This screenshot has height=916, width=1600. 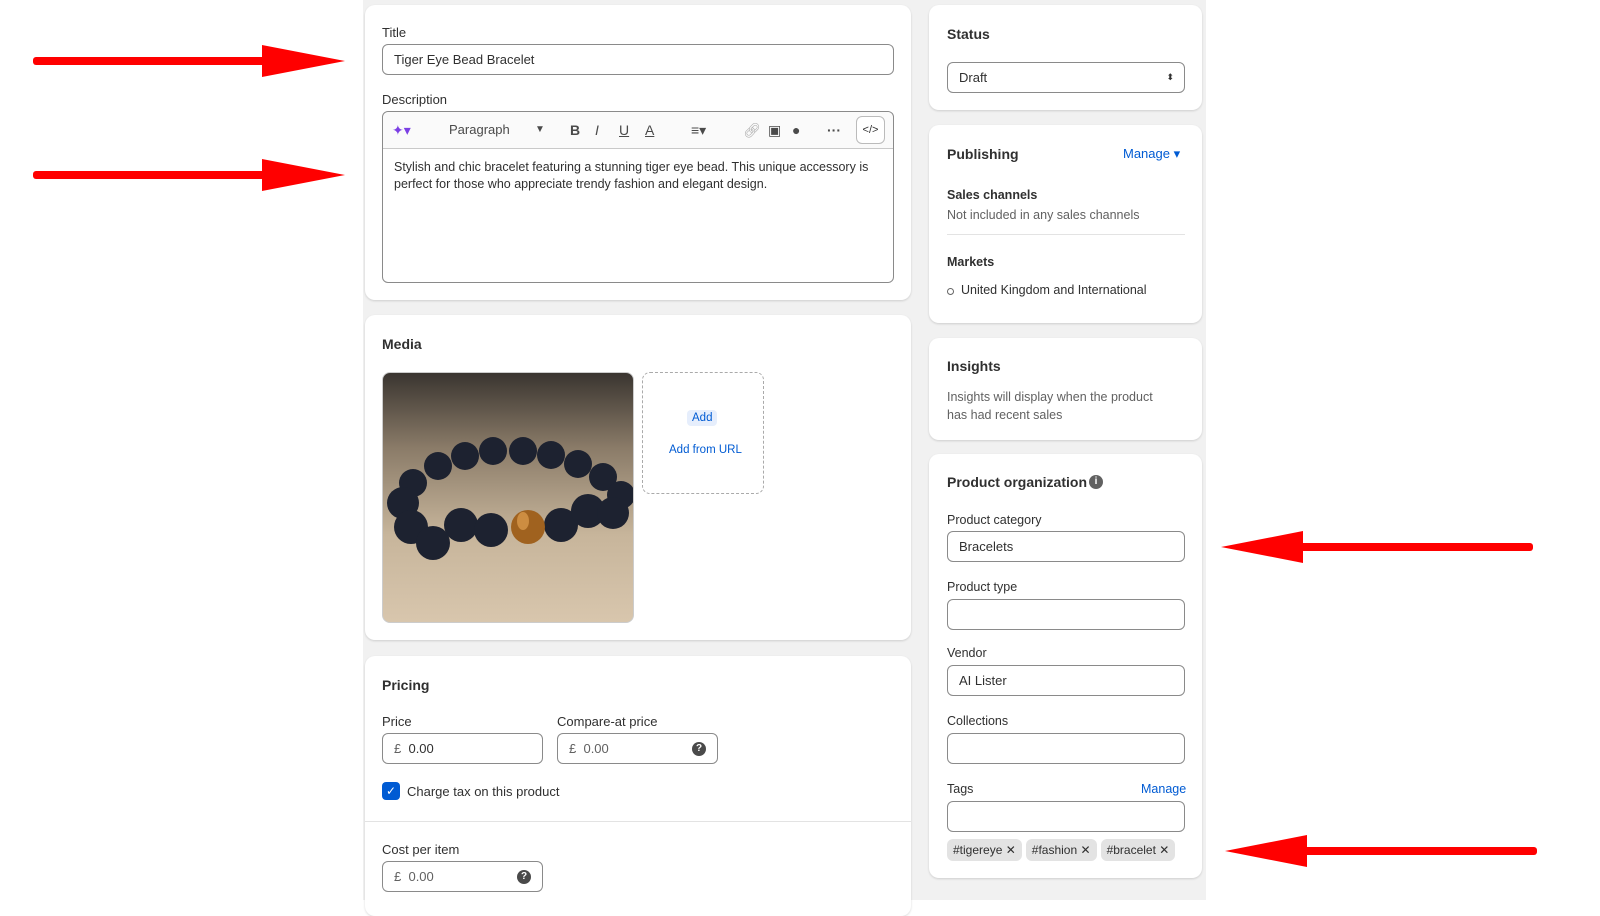 What do you see at coordinates (1017, 482) in the screenshot?
I see `organization-heading: Product organization` at bounding box center [1017, 482].